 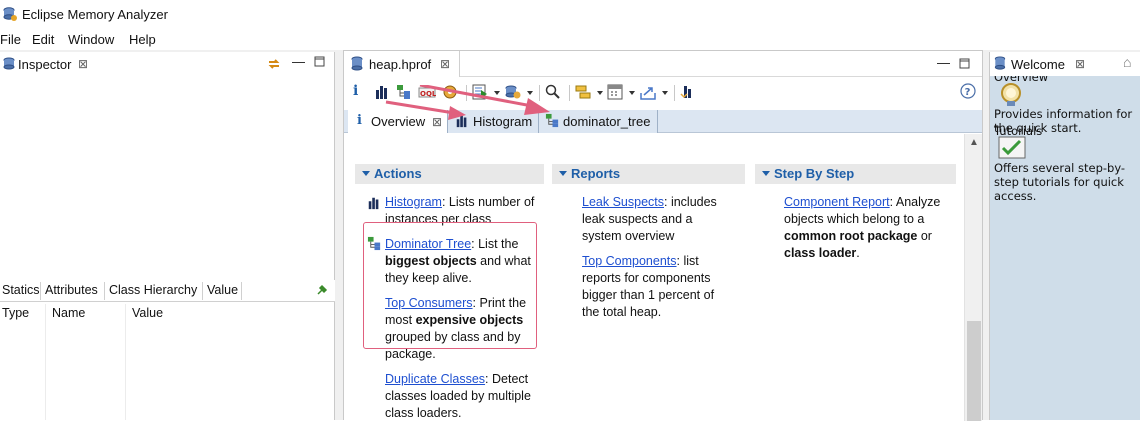 What do you see at coordinates (95, 14) in the screenshot?
I see `window-title: Eclipse Memory Analyzer` at bounding box center [95, 14].